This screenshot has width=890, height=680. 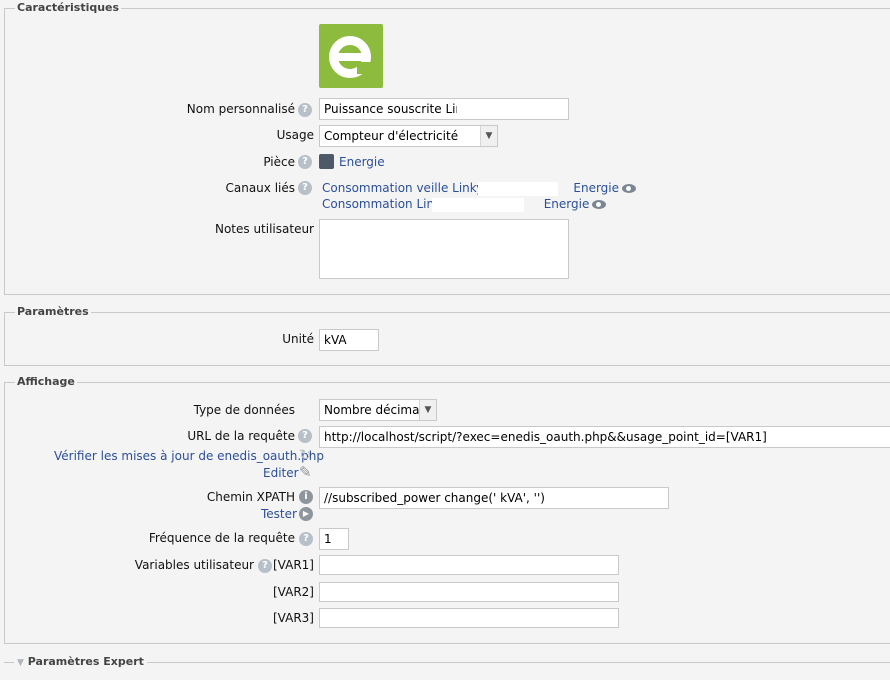 I want to click on var1-label: [VAR1], so click(x=293, y=565).